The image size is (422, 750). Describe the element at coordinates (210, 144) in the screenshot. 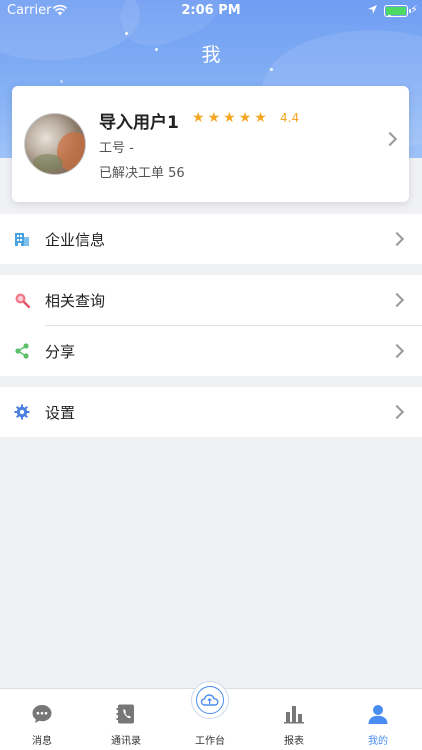

I see `profile-card: 导入用户1 ★ ★ ★ ★ ★ 4.4 工号 - 已解决工单 56` at that location.